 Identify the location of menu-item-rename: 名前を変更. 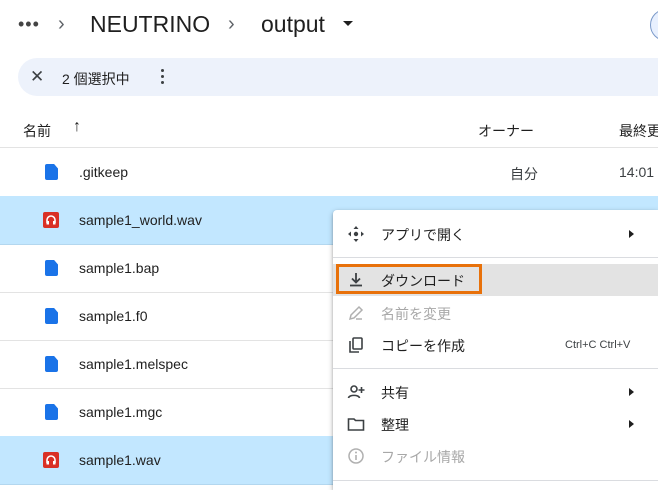
(495, 313).